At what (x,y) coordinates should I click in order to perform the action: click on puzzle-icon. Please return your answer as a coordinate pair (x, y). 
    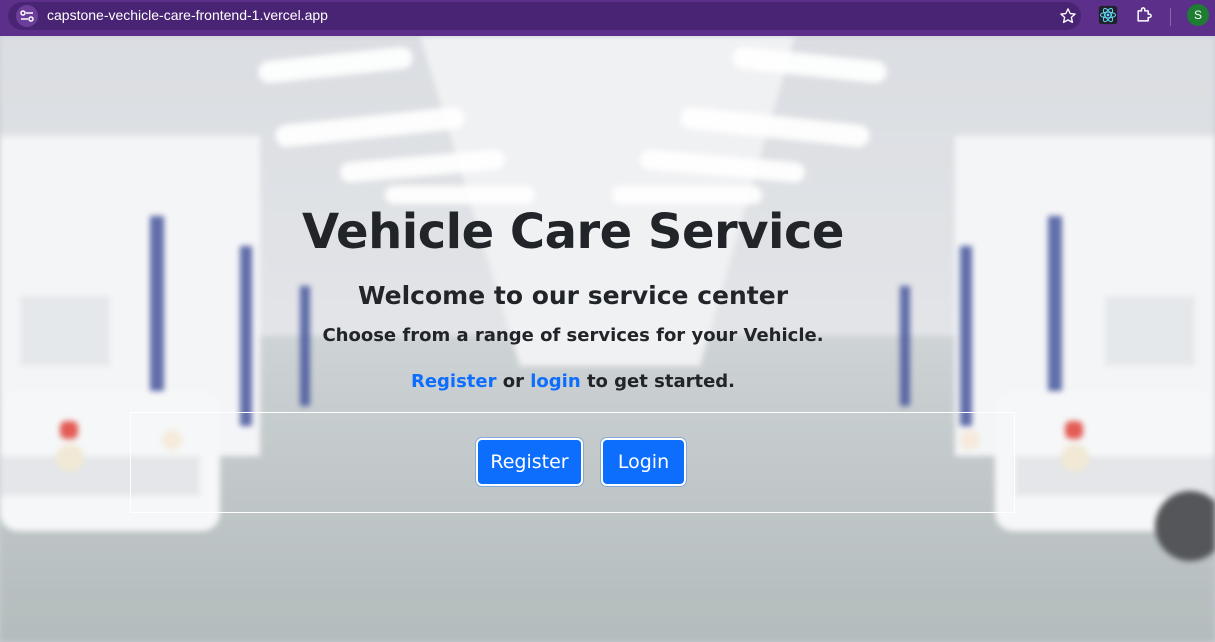
    Looking at the image, I should click on (1144, 15).